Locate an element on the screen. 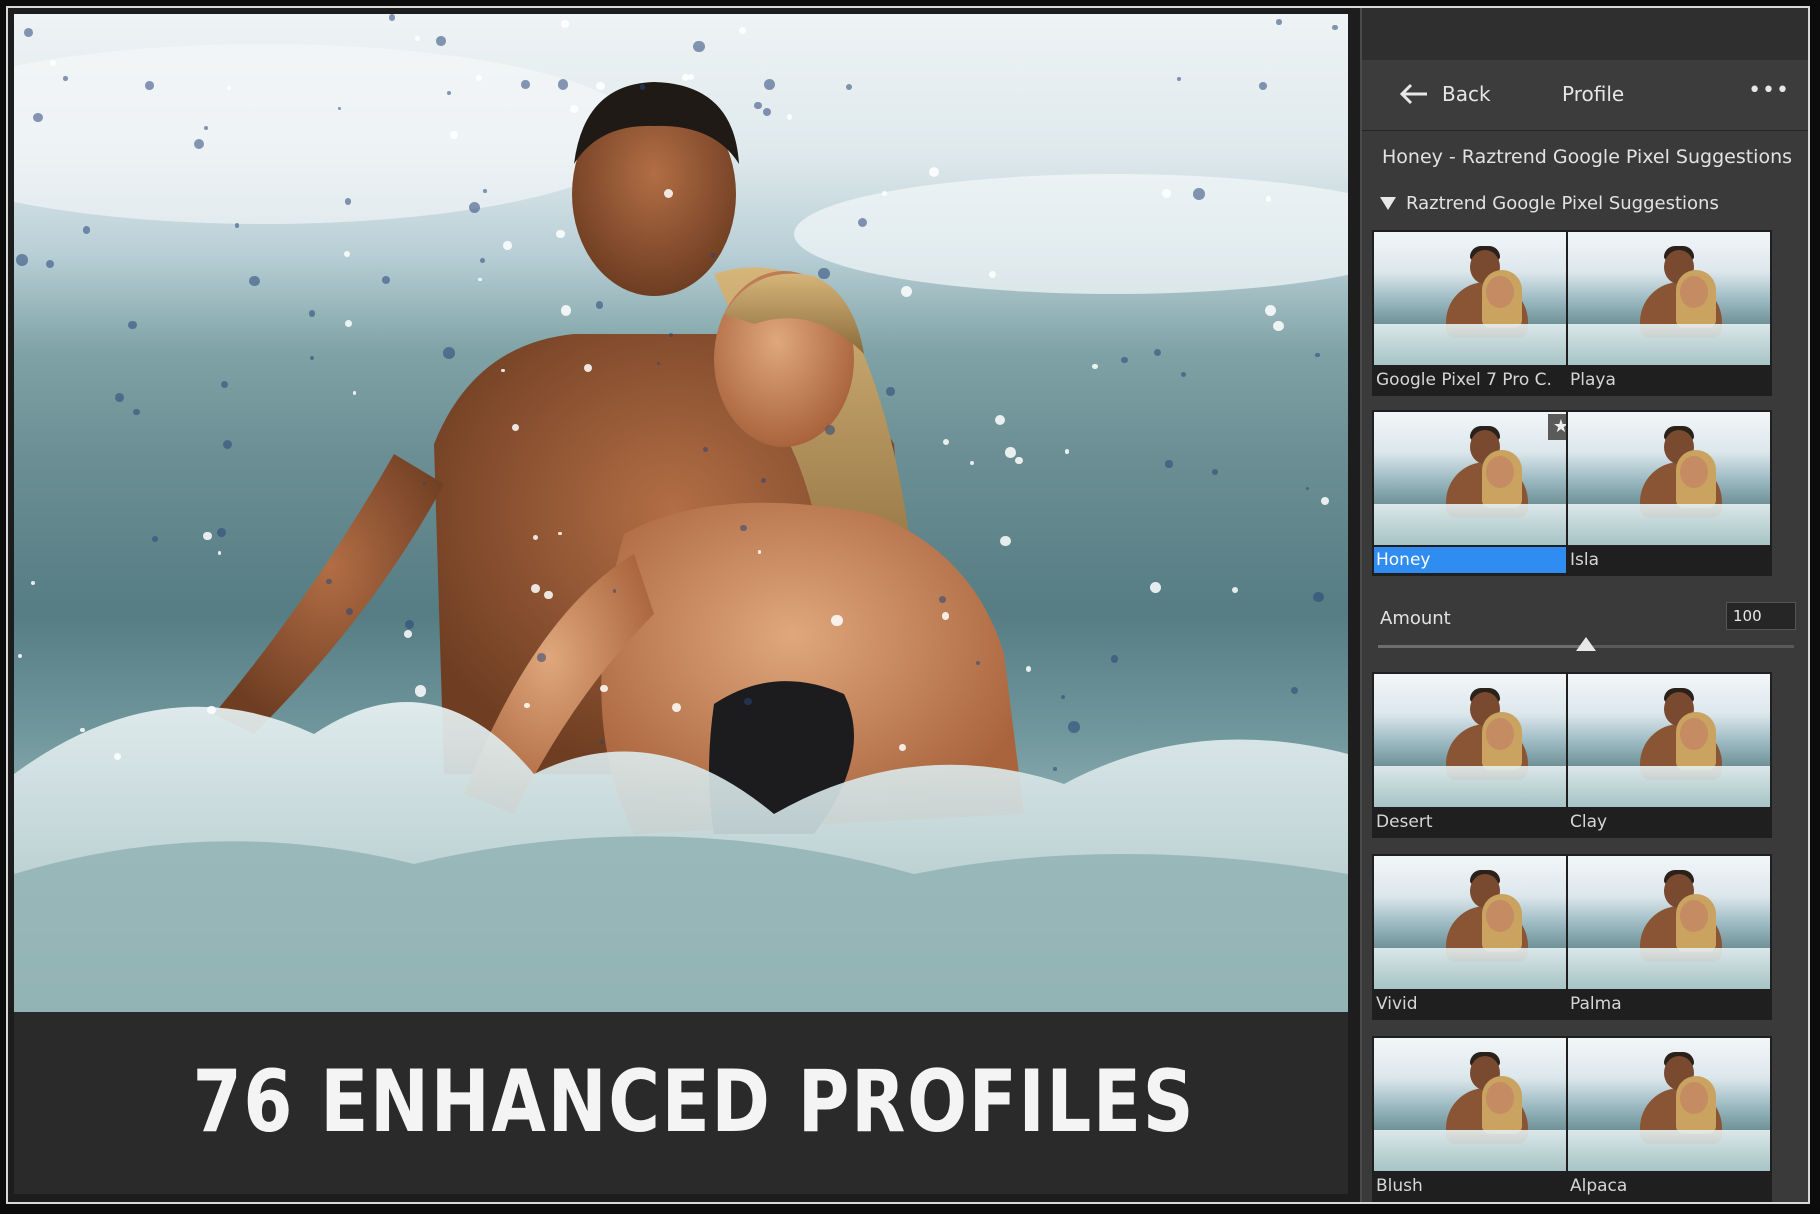  amount-slider-fill is located at coordinates (1482, 646).